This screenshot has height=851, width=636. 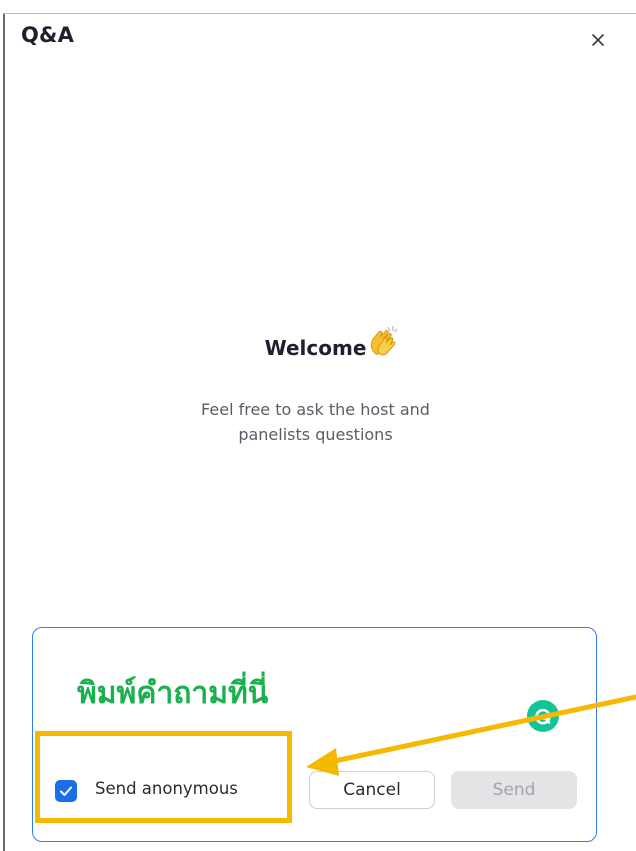 What do you see at coordinates (173, 693) in the screenshot?
I see `annotation-type-question-here: พิมพ์คำถามที่นี่` at bounding box center [173, 693].